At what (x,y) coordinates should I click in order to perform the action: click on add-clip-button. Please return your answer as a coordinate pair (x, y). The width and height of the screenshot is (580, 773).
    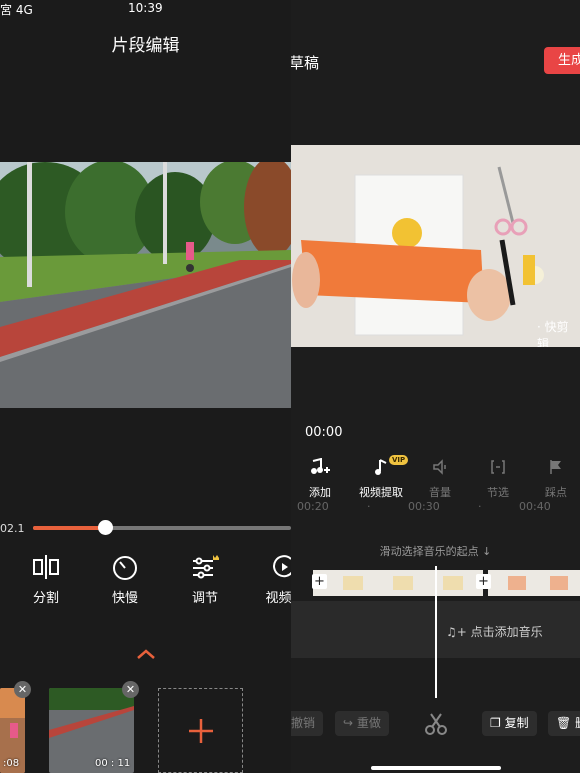
    Looking at the image, I should click on (200, 730).